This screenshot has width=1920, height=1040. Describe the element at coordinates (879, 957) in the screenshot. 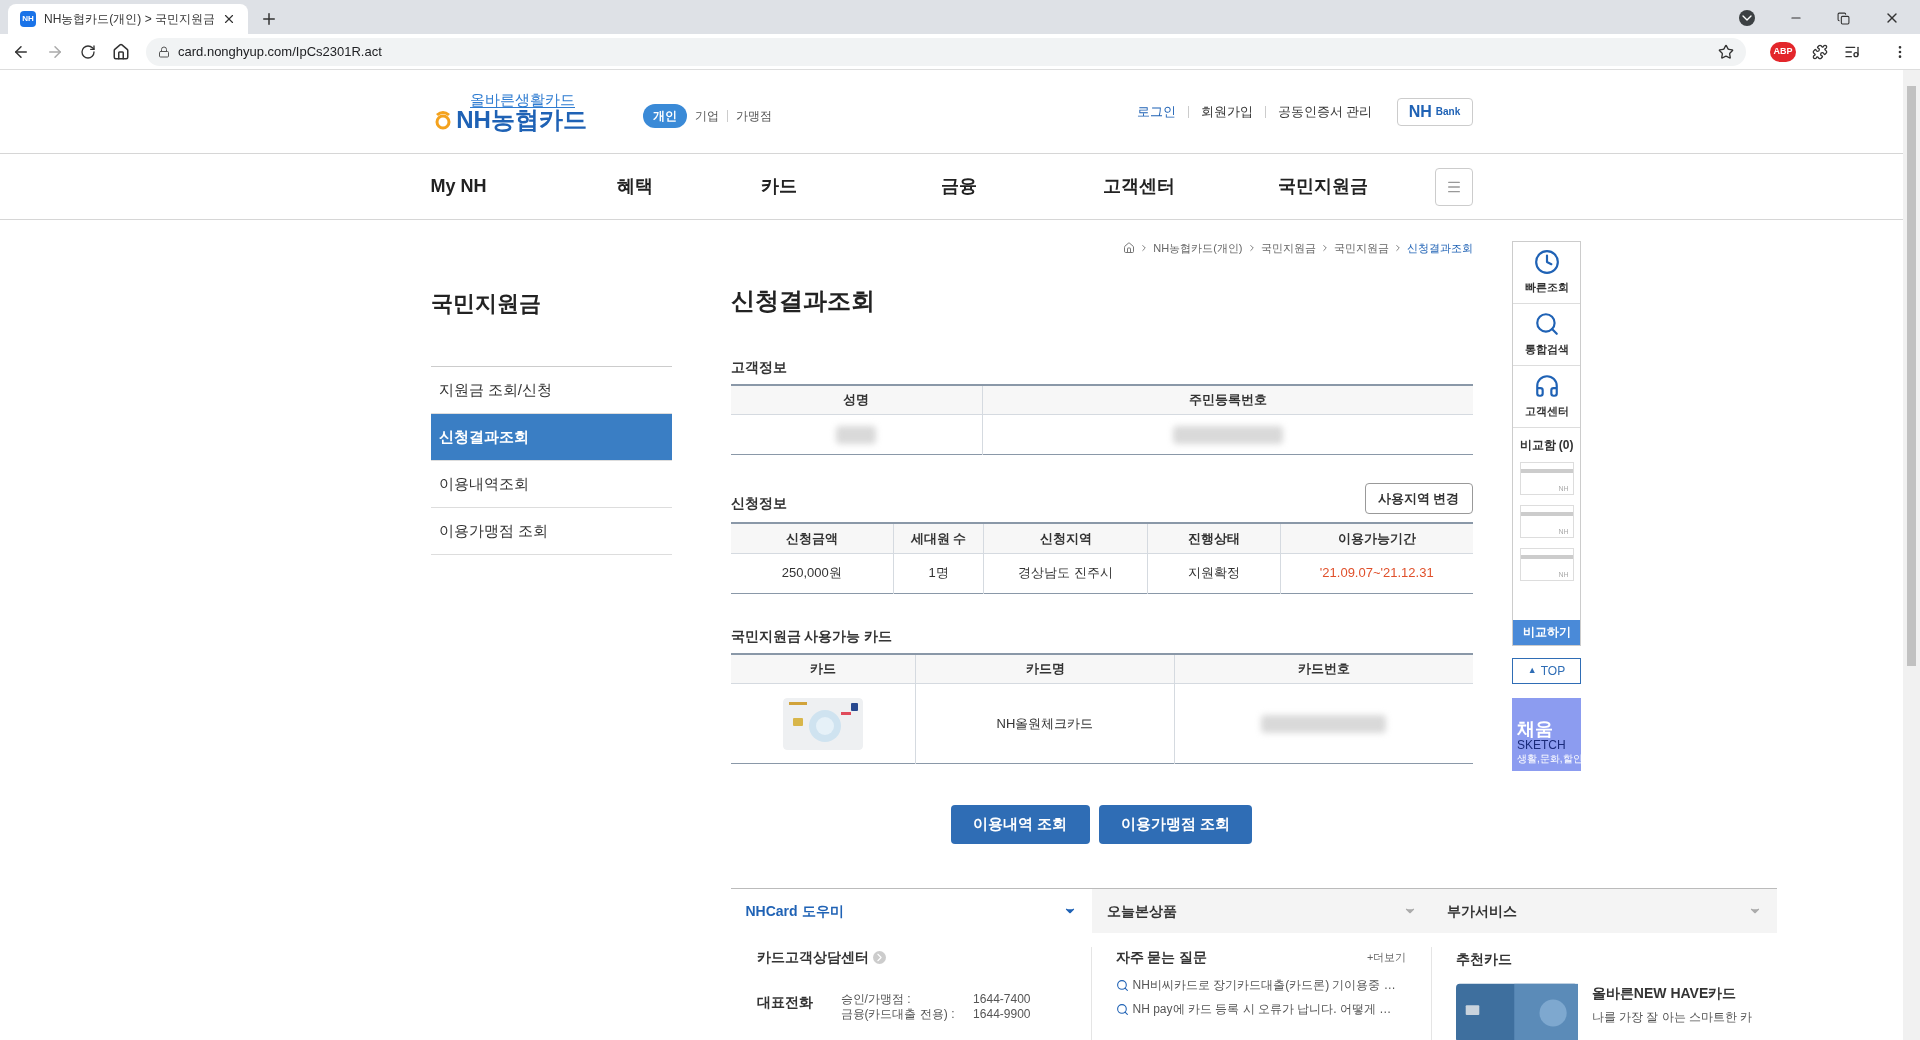

I see `chevron-icon` at that location.